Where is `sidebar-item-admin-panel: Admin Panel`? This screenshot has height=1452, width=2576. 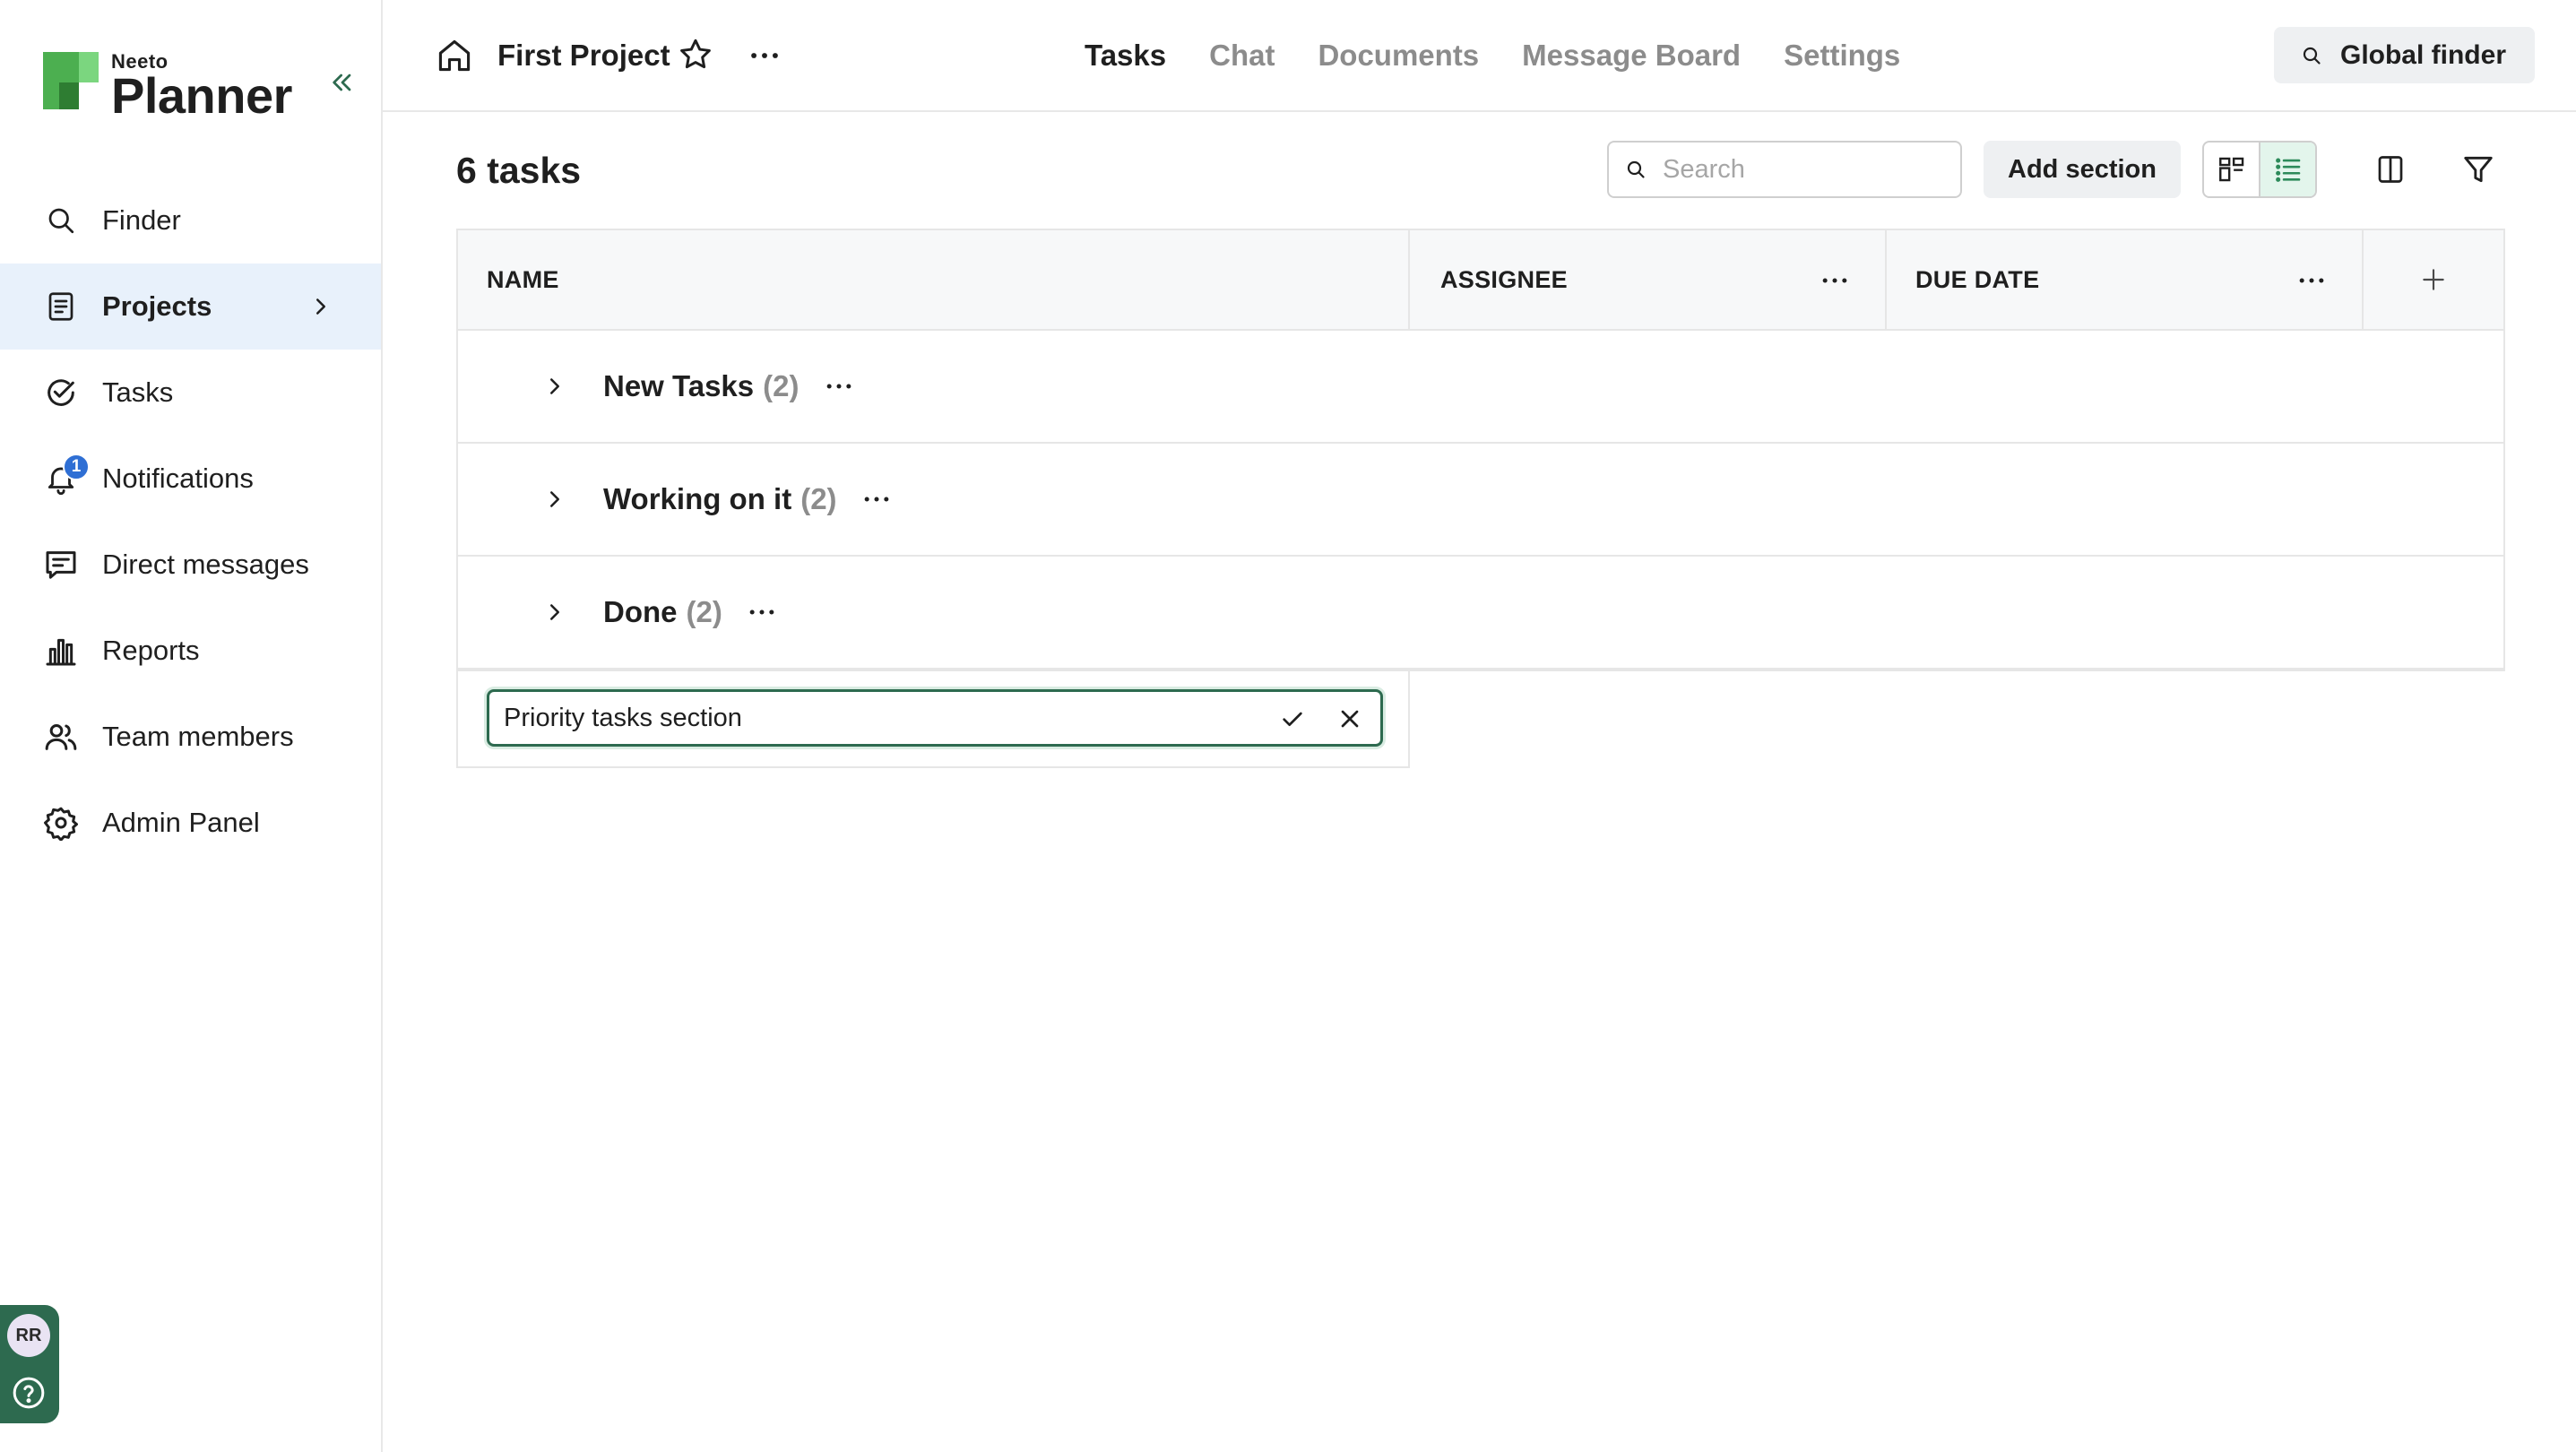 sidebar-item-admin-panel: Admin Panel is located at coordinates (190, 823).